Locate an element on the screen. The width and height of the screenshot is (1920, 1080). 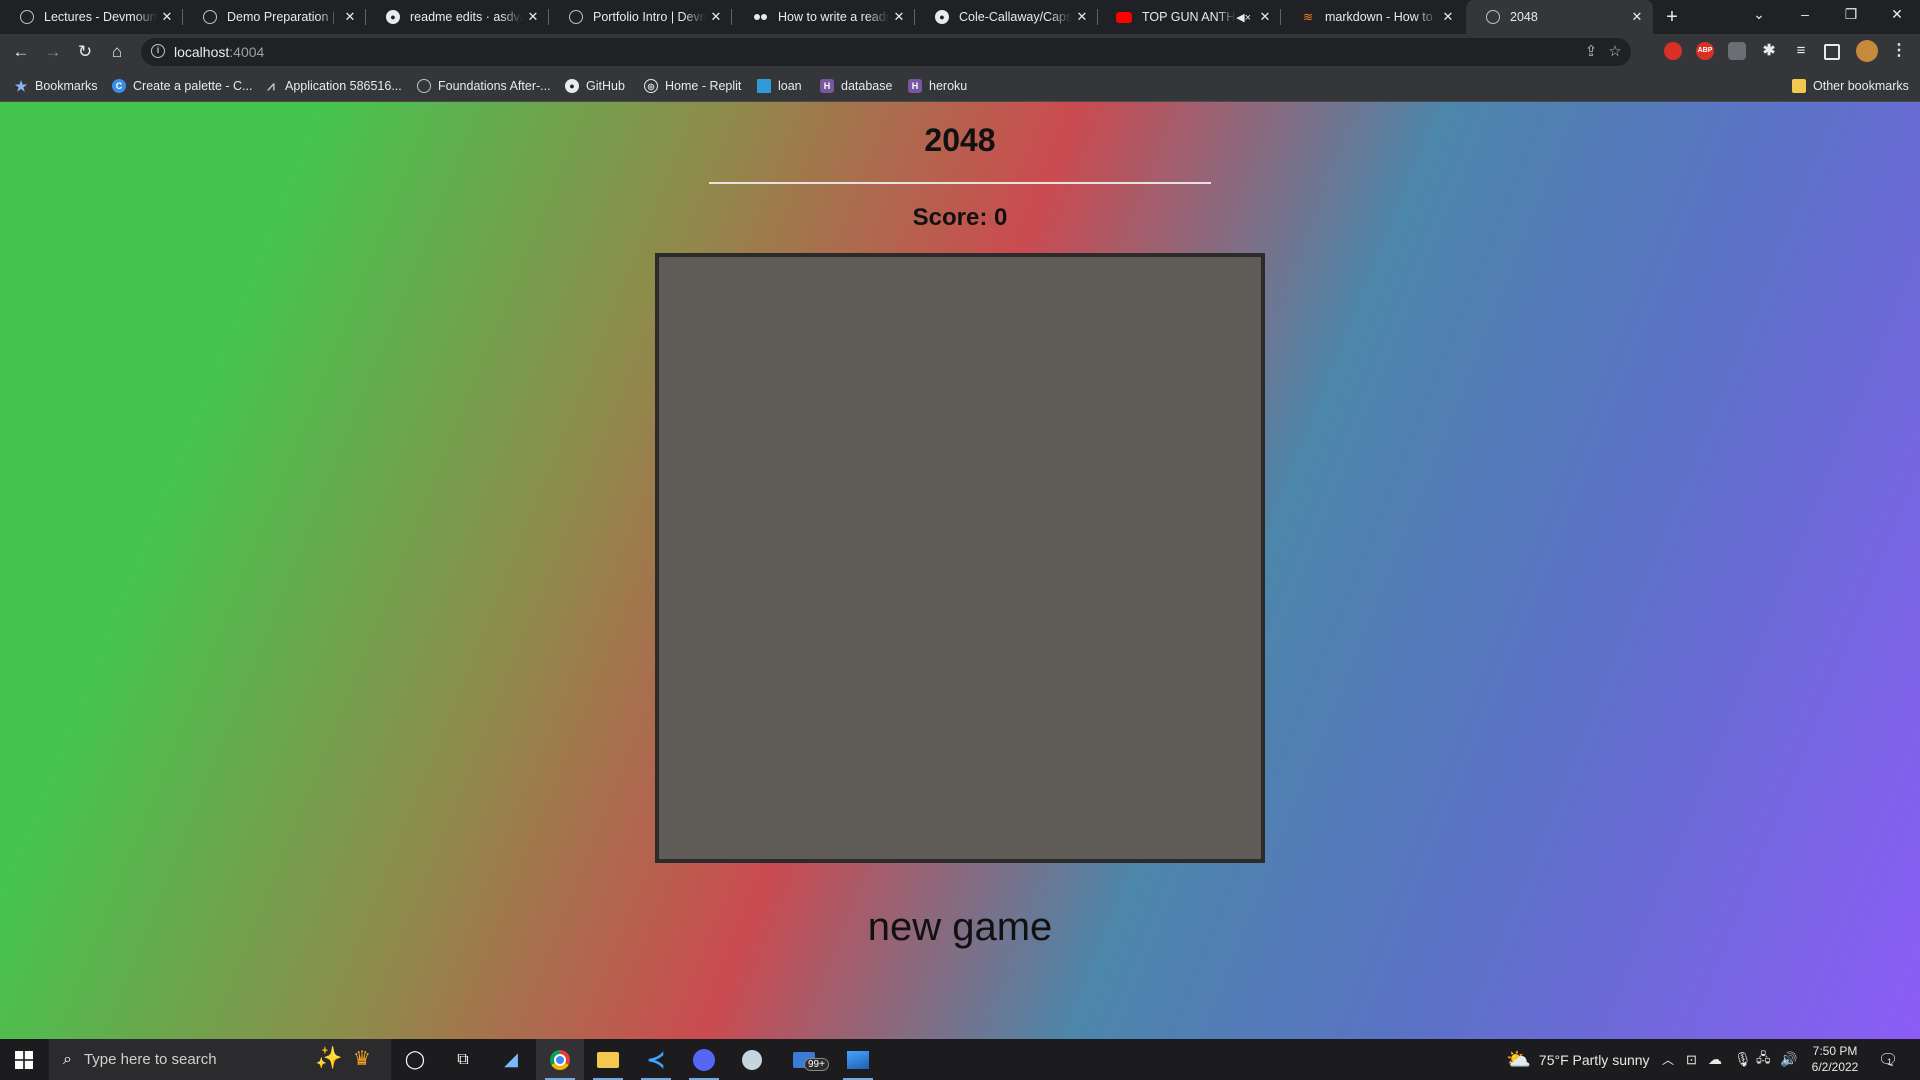
heroku-icon: H is located at coordinates (827, 86).